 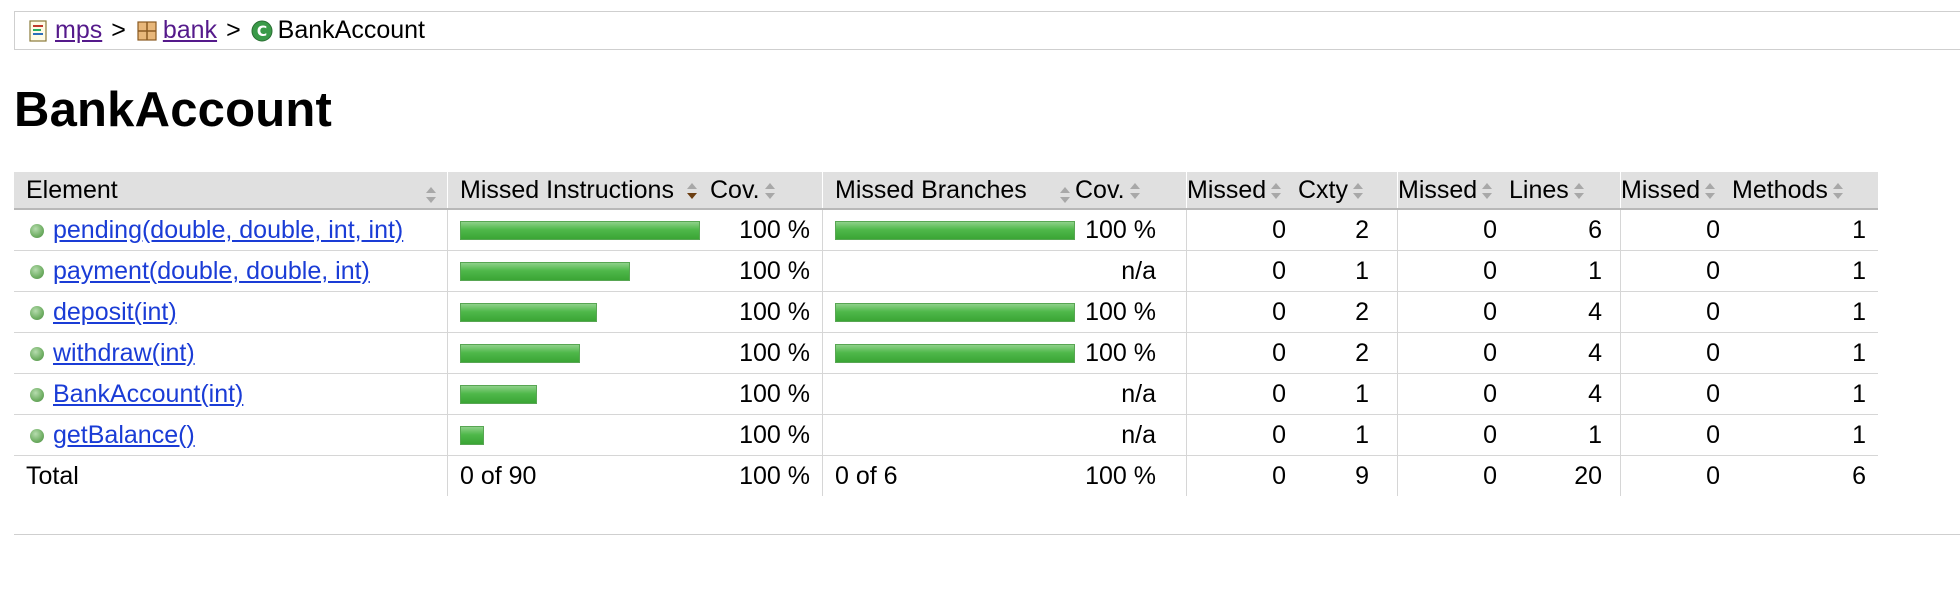 What do you see at coordinates (1131, 312) in the screenshot?
I see `branches-cov: 100 %` at bounding box center [1131, 312].